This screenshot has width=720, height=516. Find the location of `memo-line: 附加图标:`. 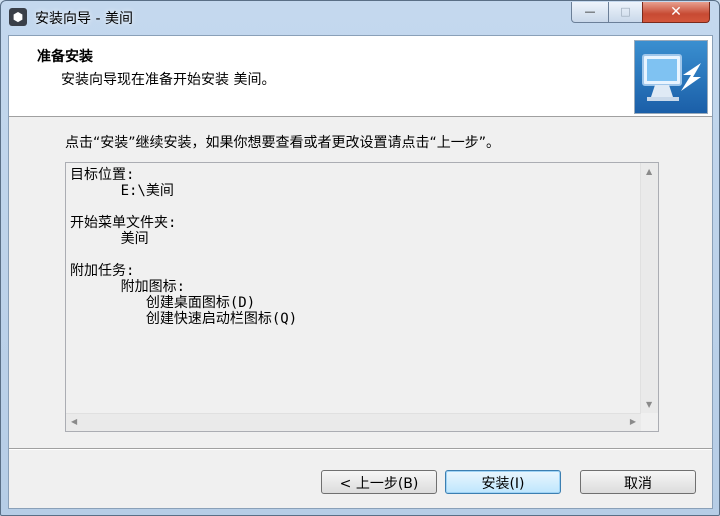

memo-line: 附加图标: is located at coordinates (128, 287).